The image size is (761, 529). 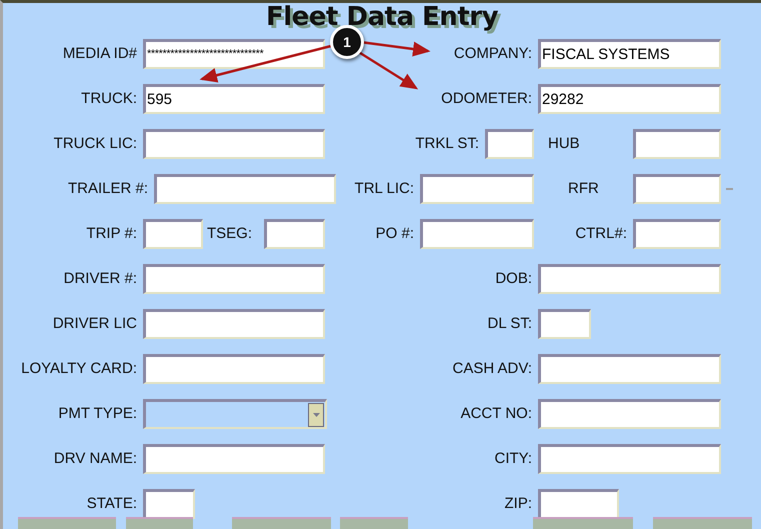 I want to click on input-field: 29282, so click(x=629, y=99).